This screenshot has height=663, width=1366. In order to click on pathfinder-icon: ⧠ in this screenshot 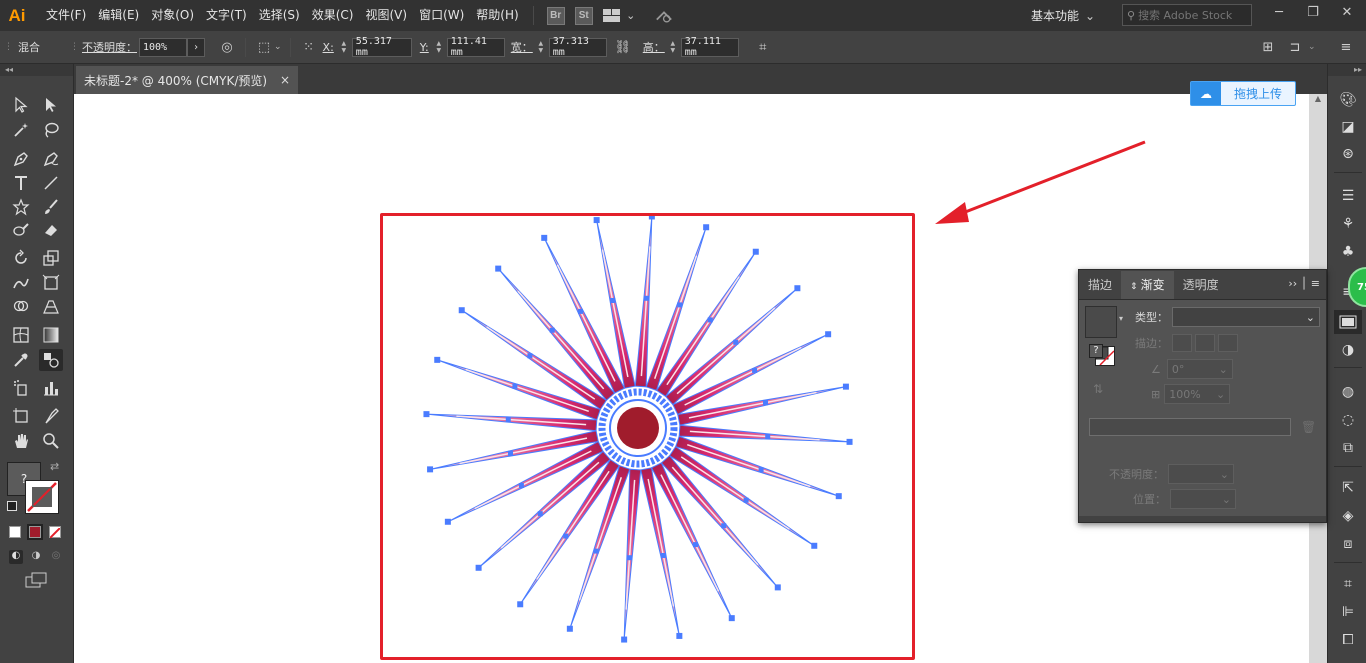, I will do `click(1348, 640)`.